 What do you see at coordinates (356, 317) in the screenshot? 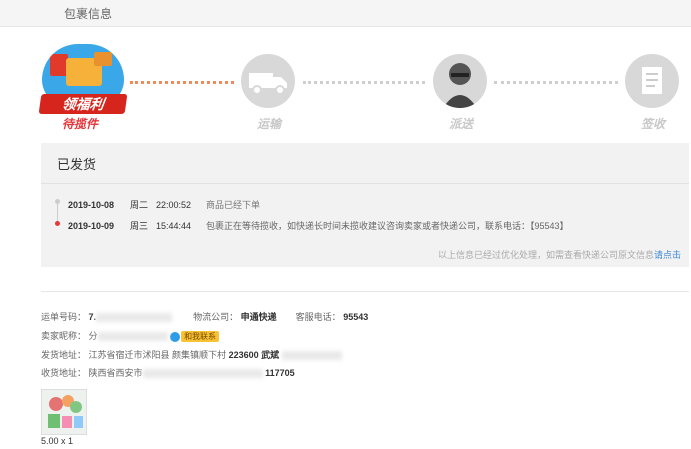
I see `service-phone: 95543` at bounding box center [356, 317].